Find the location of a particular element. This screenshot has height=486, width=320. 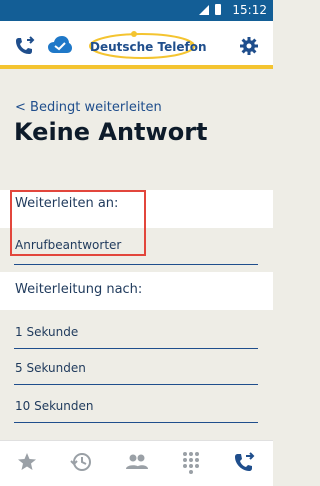

star-icon is located at coordinates (27, 462).